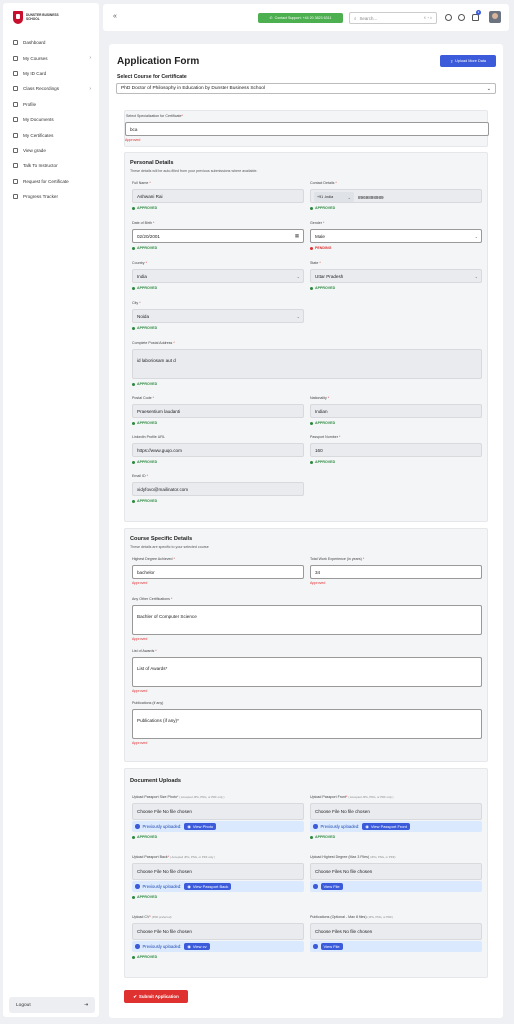  Describe the element at coordinates (38, 17) in the screenshot. I see `logo: DUNSTER BUSINESS SCHOOL` at that location.